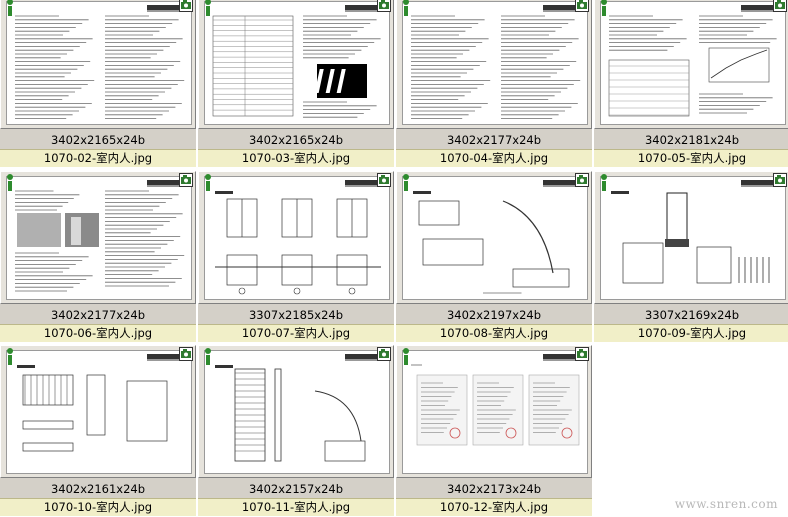 This screenshot has height=517, width=788. What do you see at coordinates (98, 489) in the screenshot?
I see `image-dimensions: 3402x2161x24b` at bounding box center [98, 489].